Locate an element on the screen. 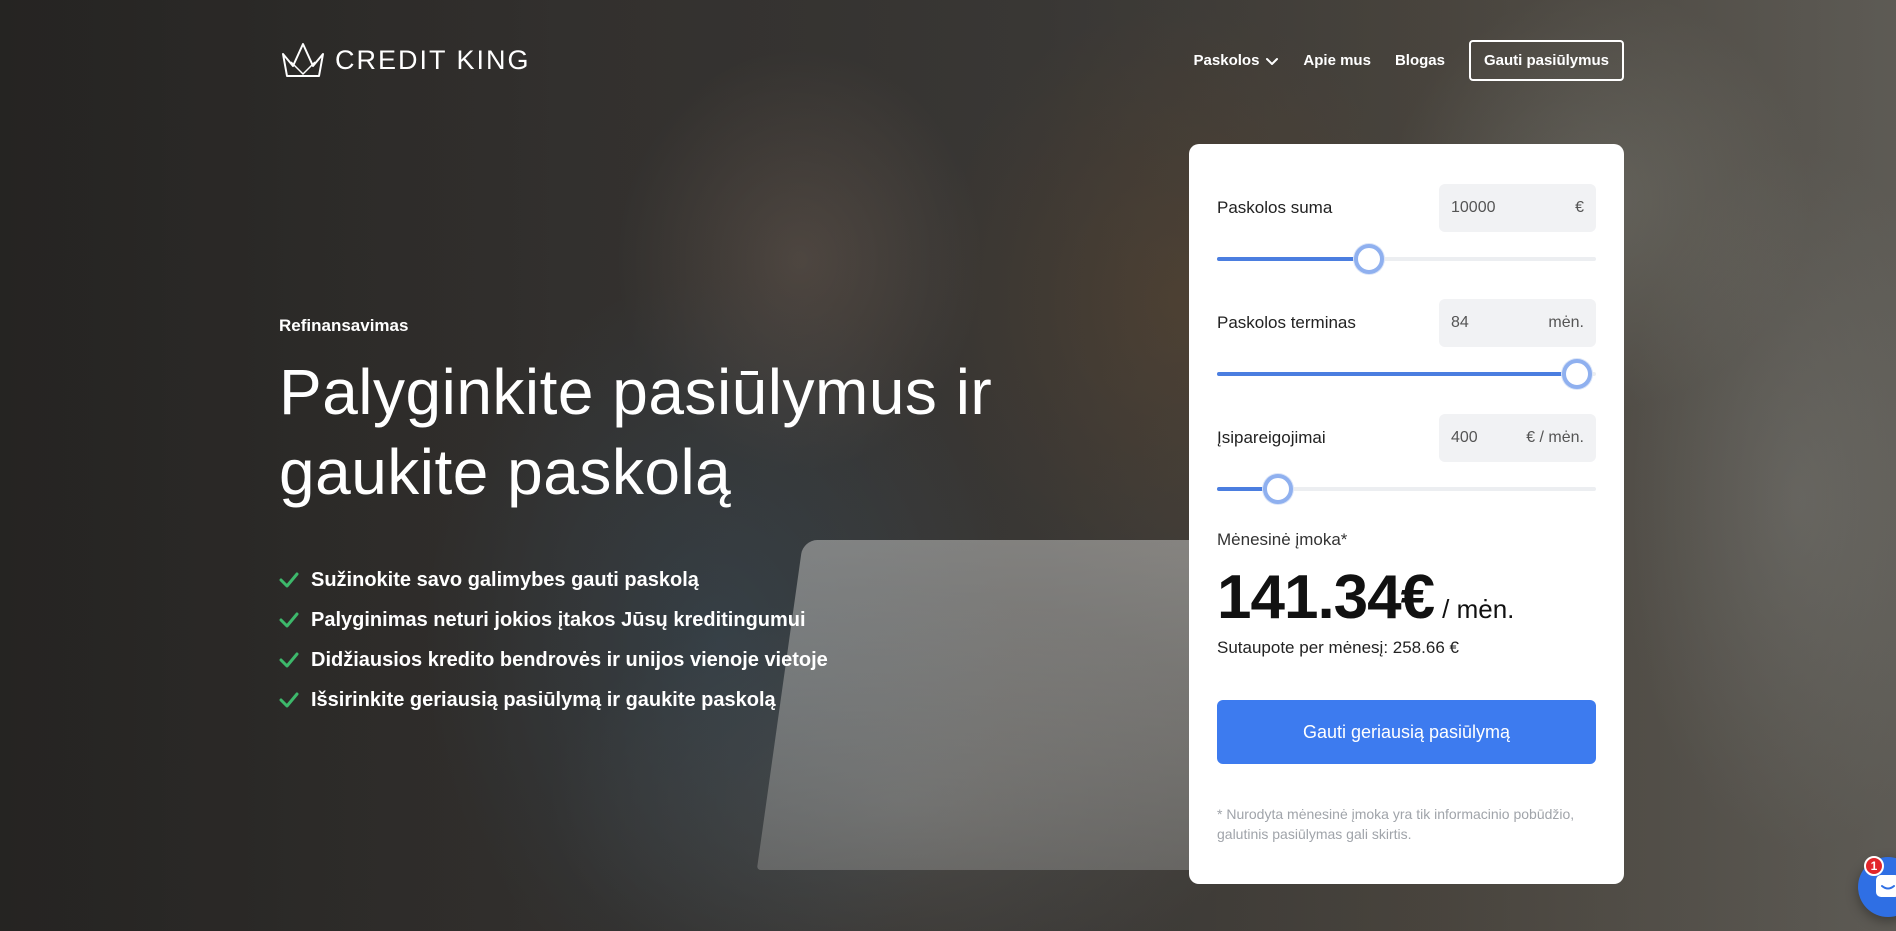  obligations-label: Įsipareigojimai is located at coordinates (1271, 437).